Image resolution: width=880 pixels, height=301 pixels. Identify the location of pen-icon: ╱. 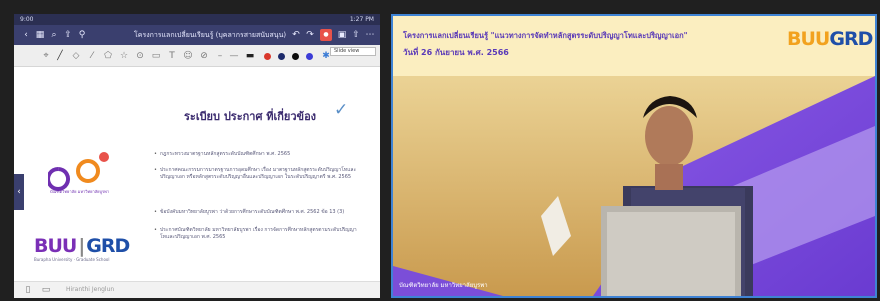
(60, 56).